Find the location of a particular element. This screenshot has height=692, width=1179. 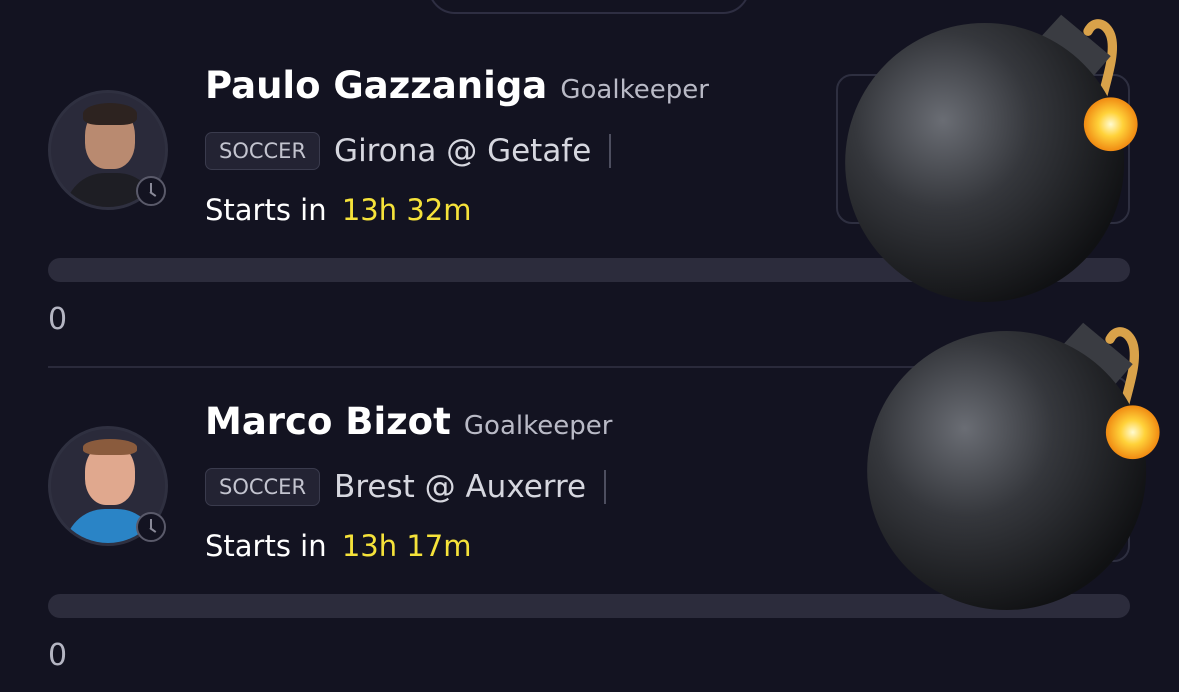

countdown: 13h 32m is located at coordinates (406, 210).